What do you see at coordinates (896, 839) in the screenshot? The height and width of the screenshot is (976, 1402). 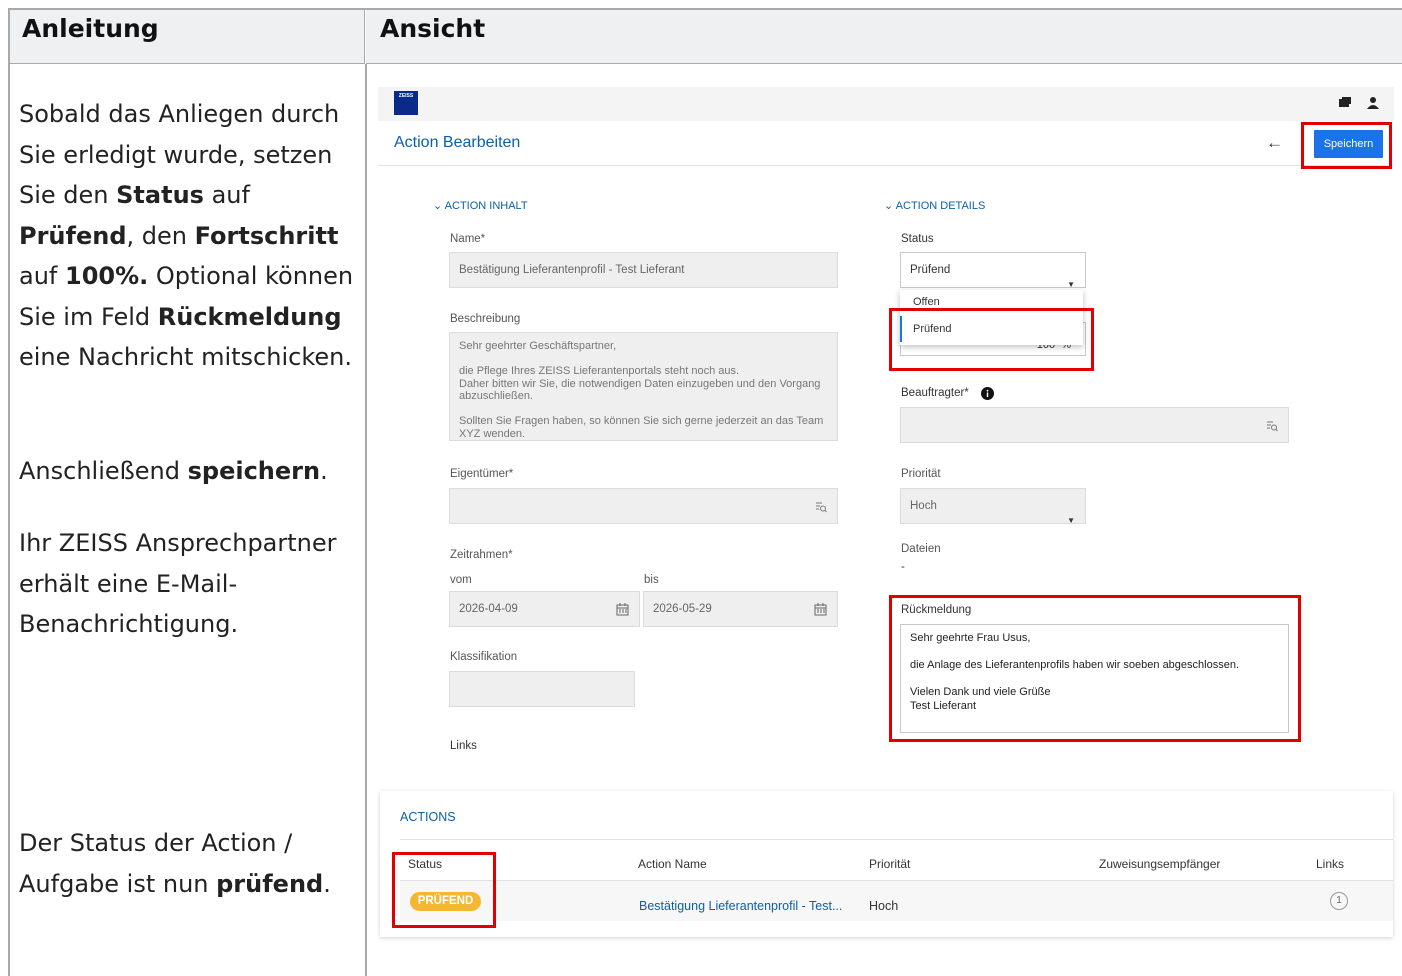 I see `divider` at bounding box center [896, 839].